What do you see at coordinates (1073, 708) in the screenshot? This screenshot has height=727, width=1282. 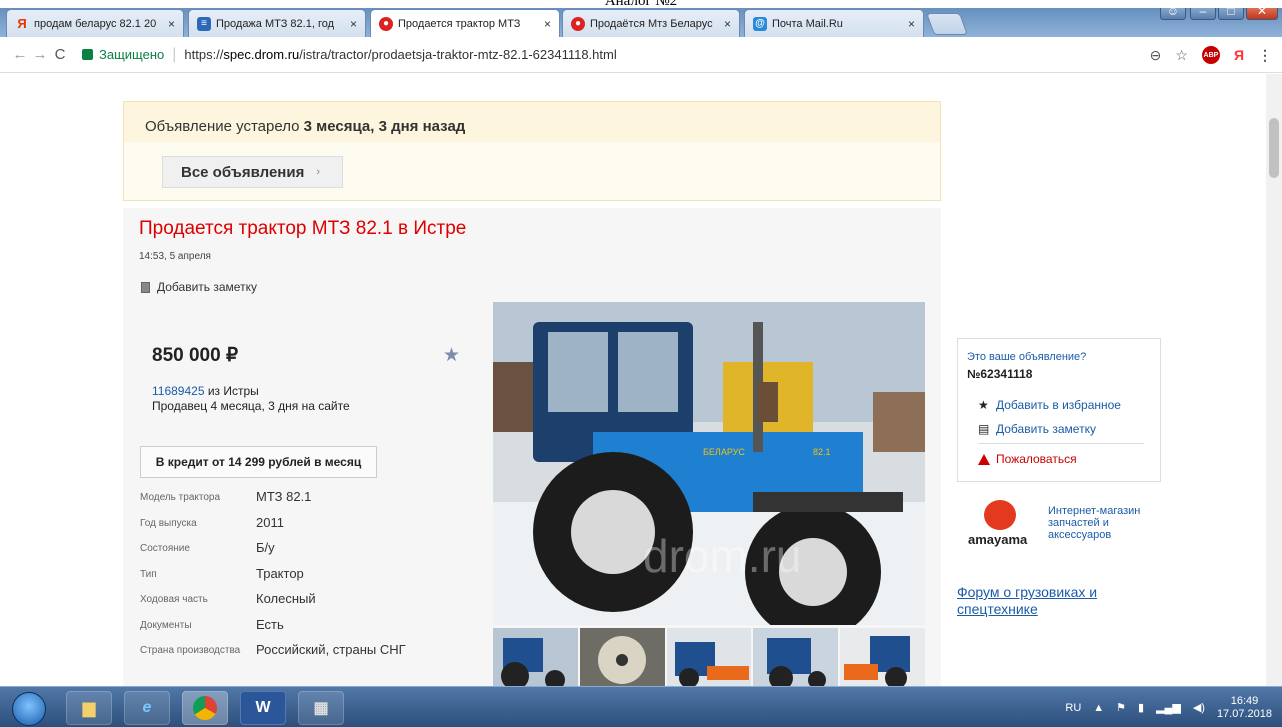 I see `language-indicator: RU` at bounding box center [1073, 708].